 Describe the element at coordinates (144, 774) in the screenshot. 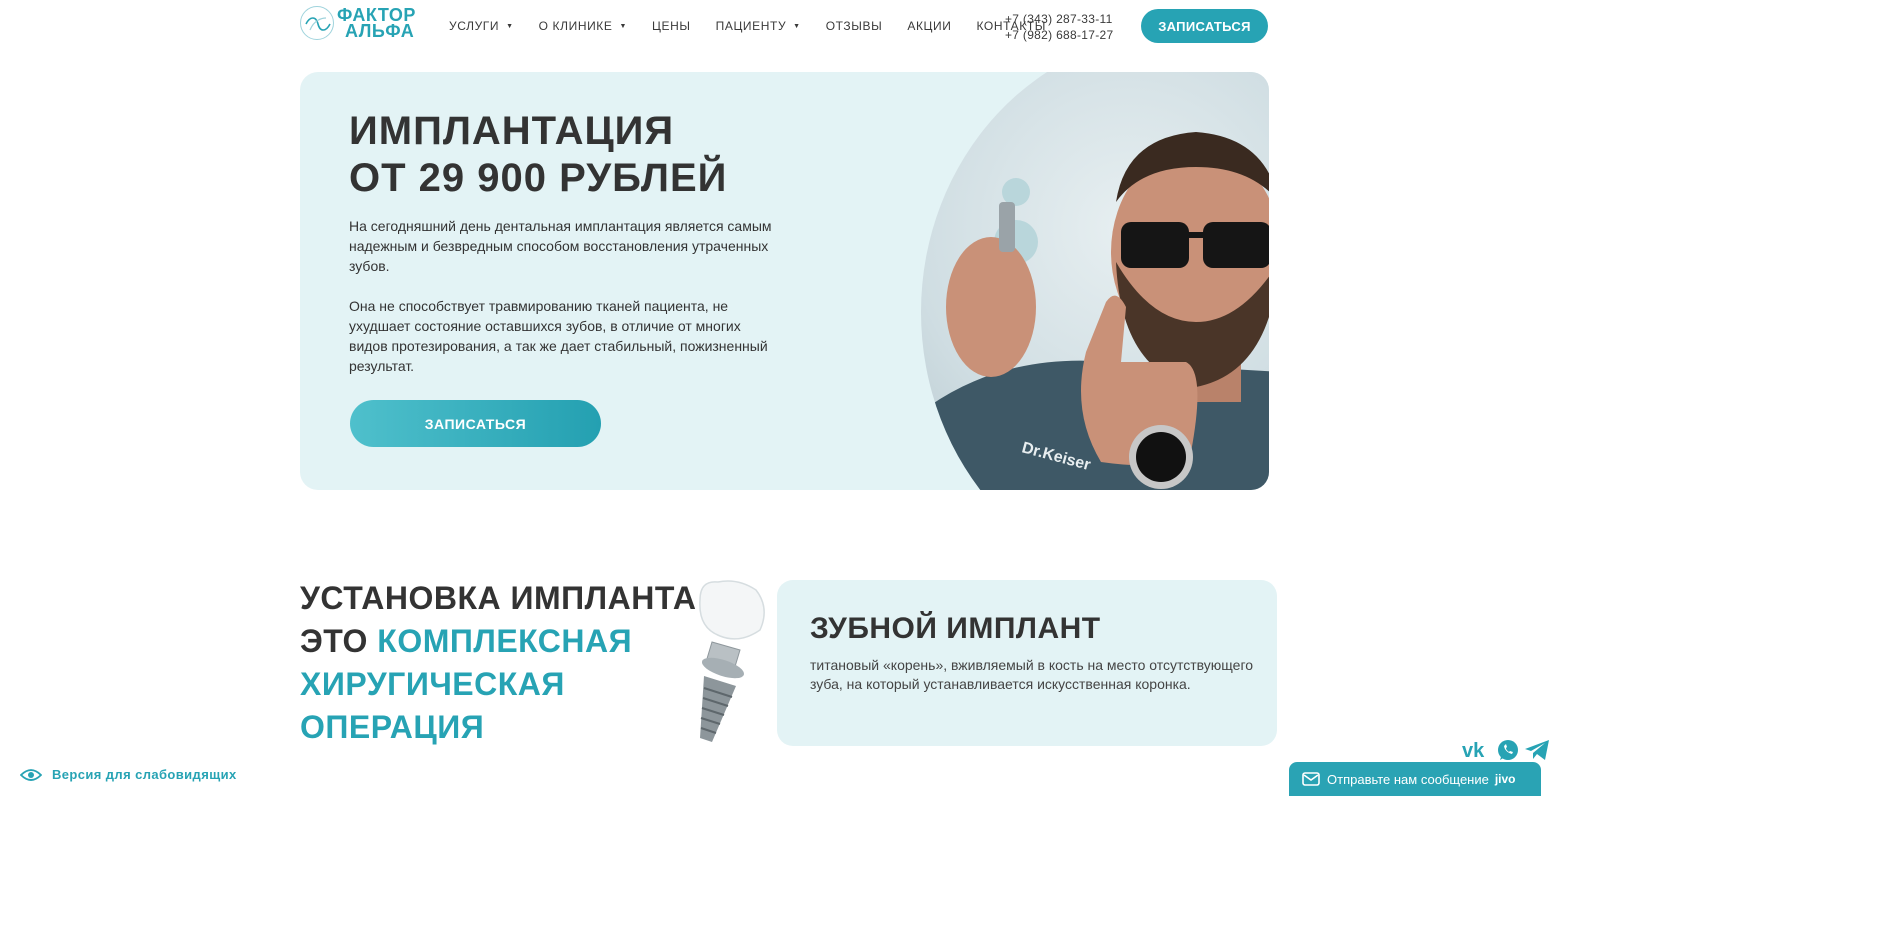

I see `accessibility-label: Версия для слабовидящих` at that location.